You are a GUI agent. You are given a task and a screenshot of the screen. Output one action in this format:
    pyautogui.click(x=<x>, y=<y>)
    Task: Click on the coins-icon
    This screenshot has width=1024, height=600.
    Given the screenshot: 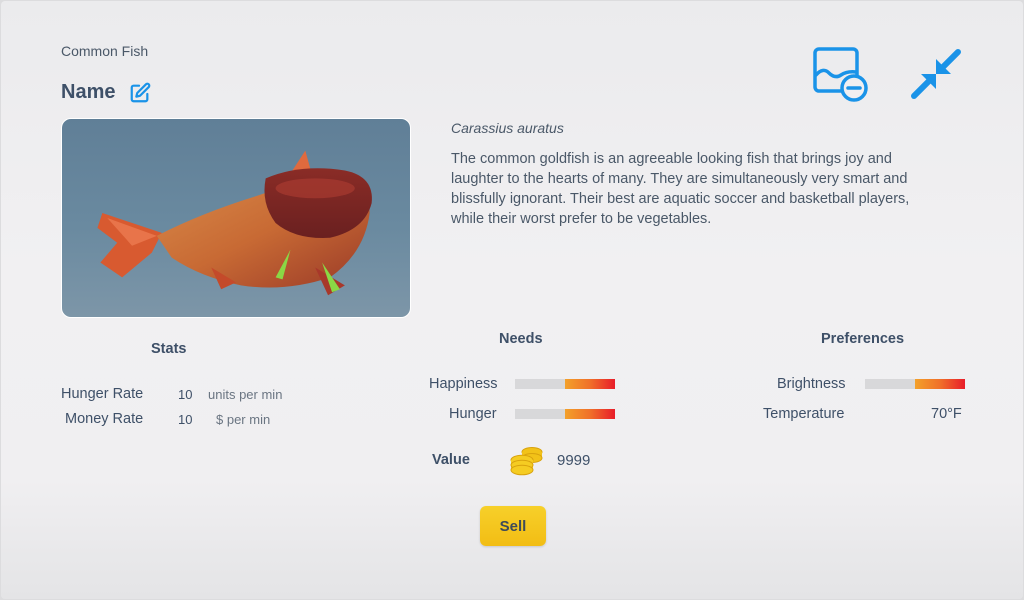 What is the action you would take?
    pyautogui.click(x=526, y=461)
    